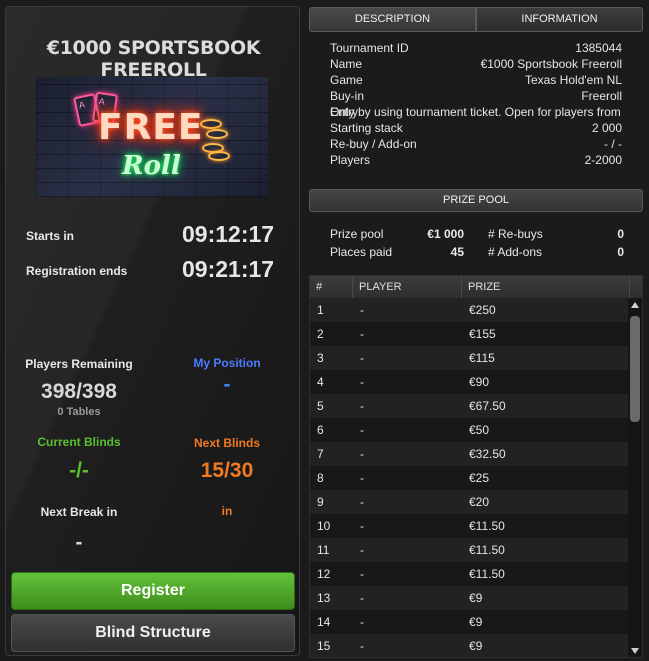 This screenshot has height=661, width=649. Describe the element at coordinates (479, 478) in the screenshot. I see `prize-cell: €25` at that location.